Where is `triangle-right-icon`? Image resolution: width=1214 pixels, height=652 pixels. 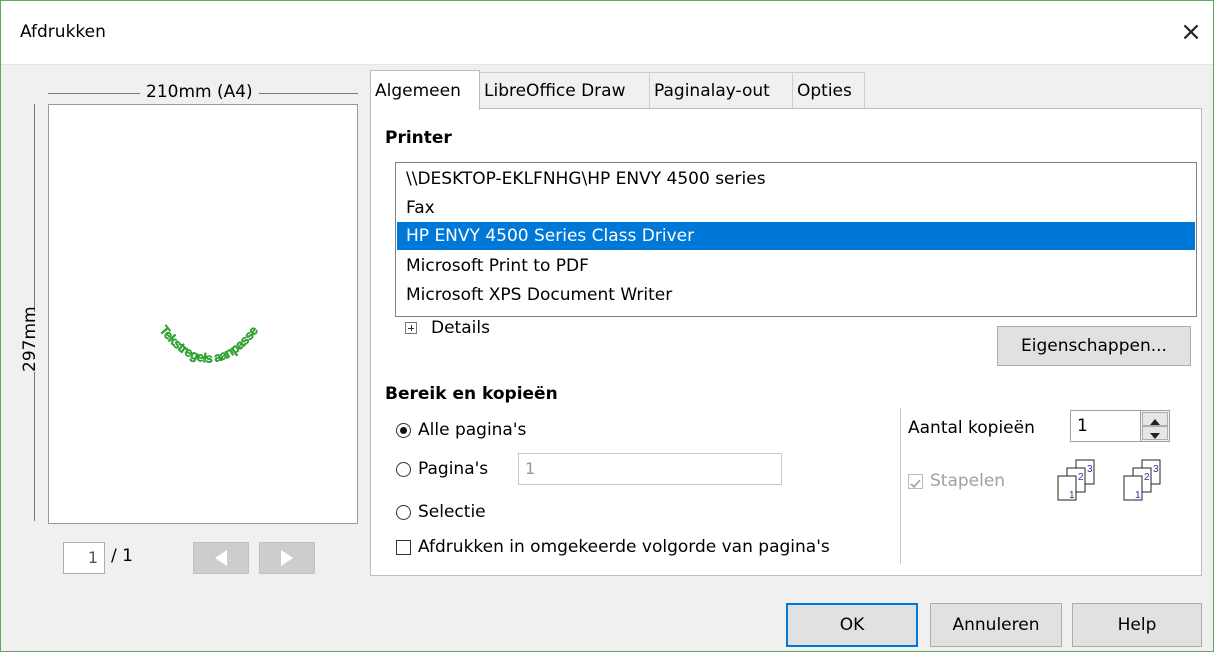 triangle-right-icon is located at coordinates (287, 558).